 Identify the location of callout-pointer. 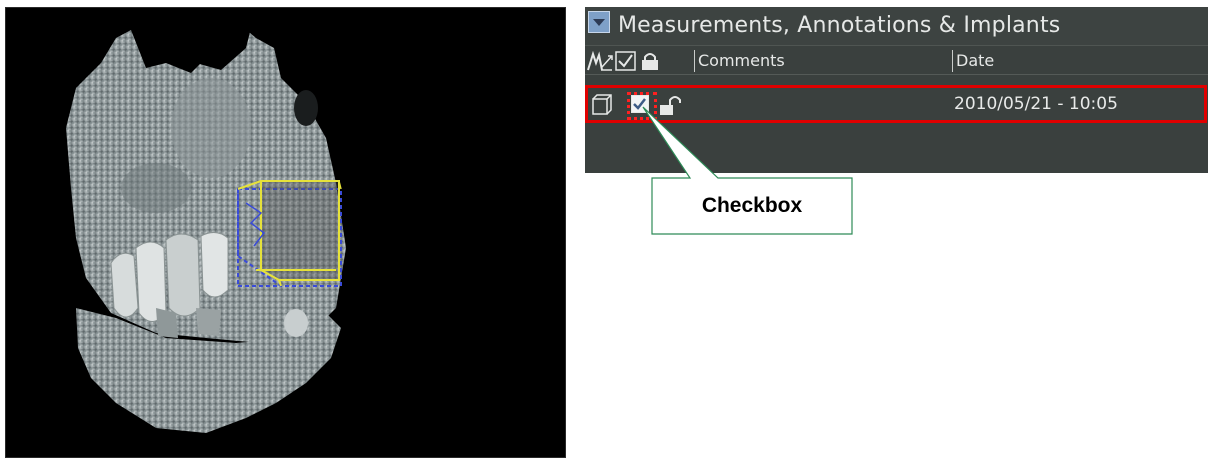
(747, 170).